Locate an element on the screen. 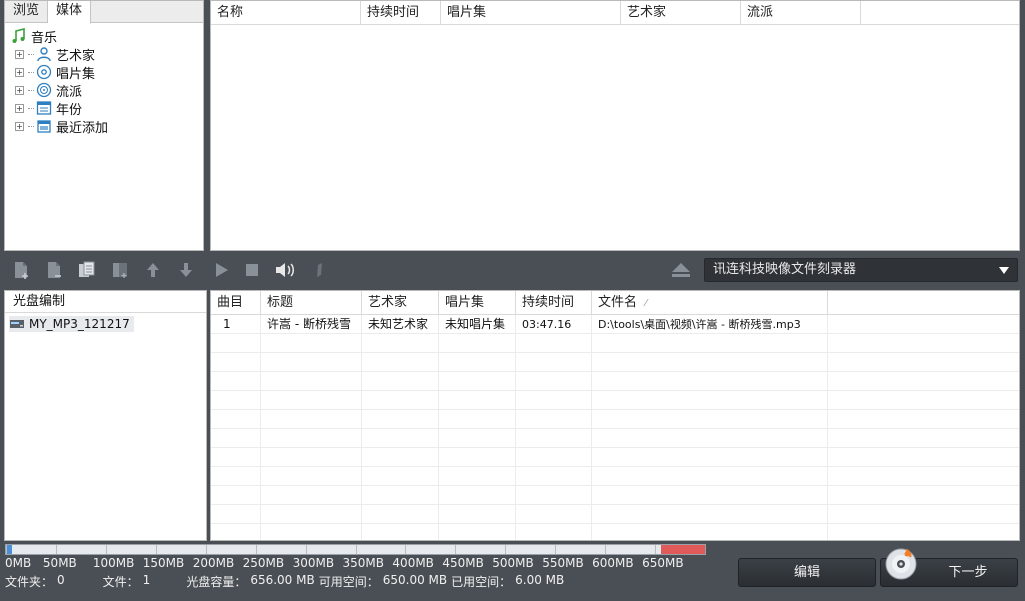 The width and height of the screenshot is (1025, 601). library-list-header: 名称 持续时间 唱片集 艺术家 流派 is located at coordinates (615, 13).